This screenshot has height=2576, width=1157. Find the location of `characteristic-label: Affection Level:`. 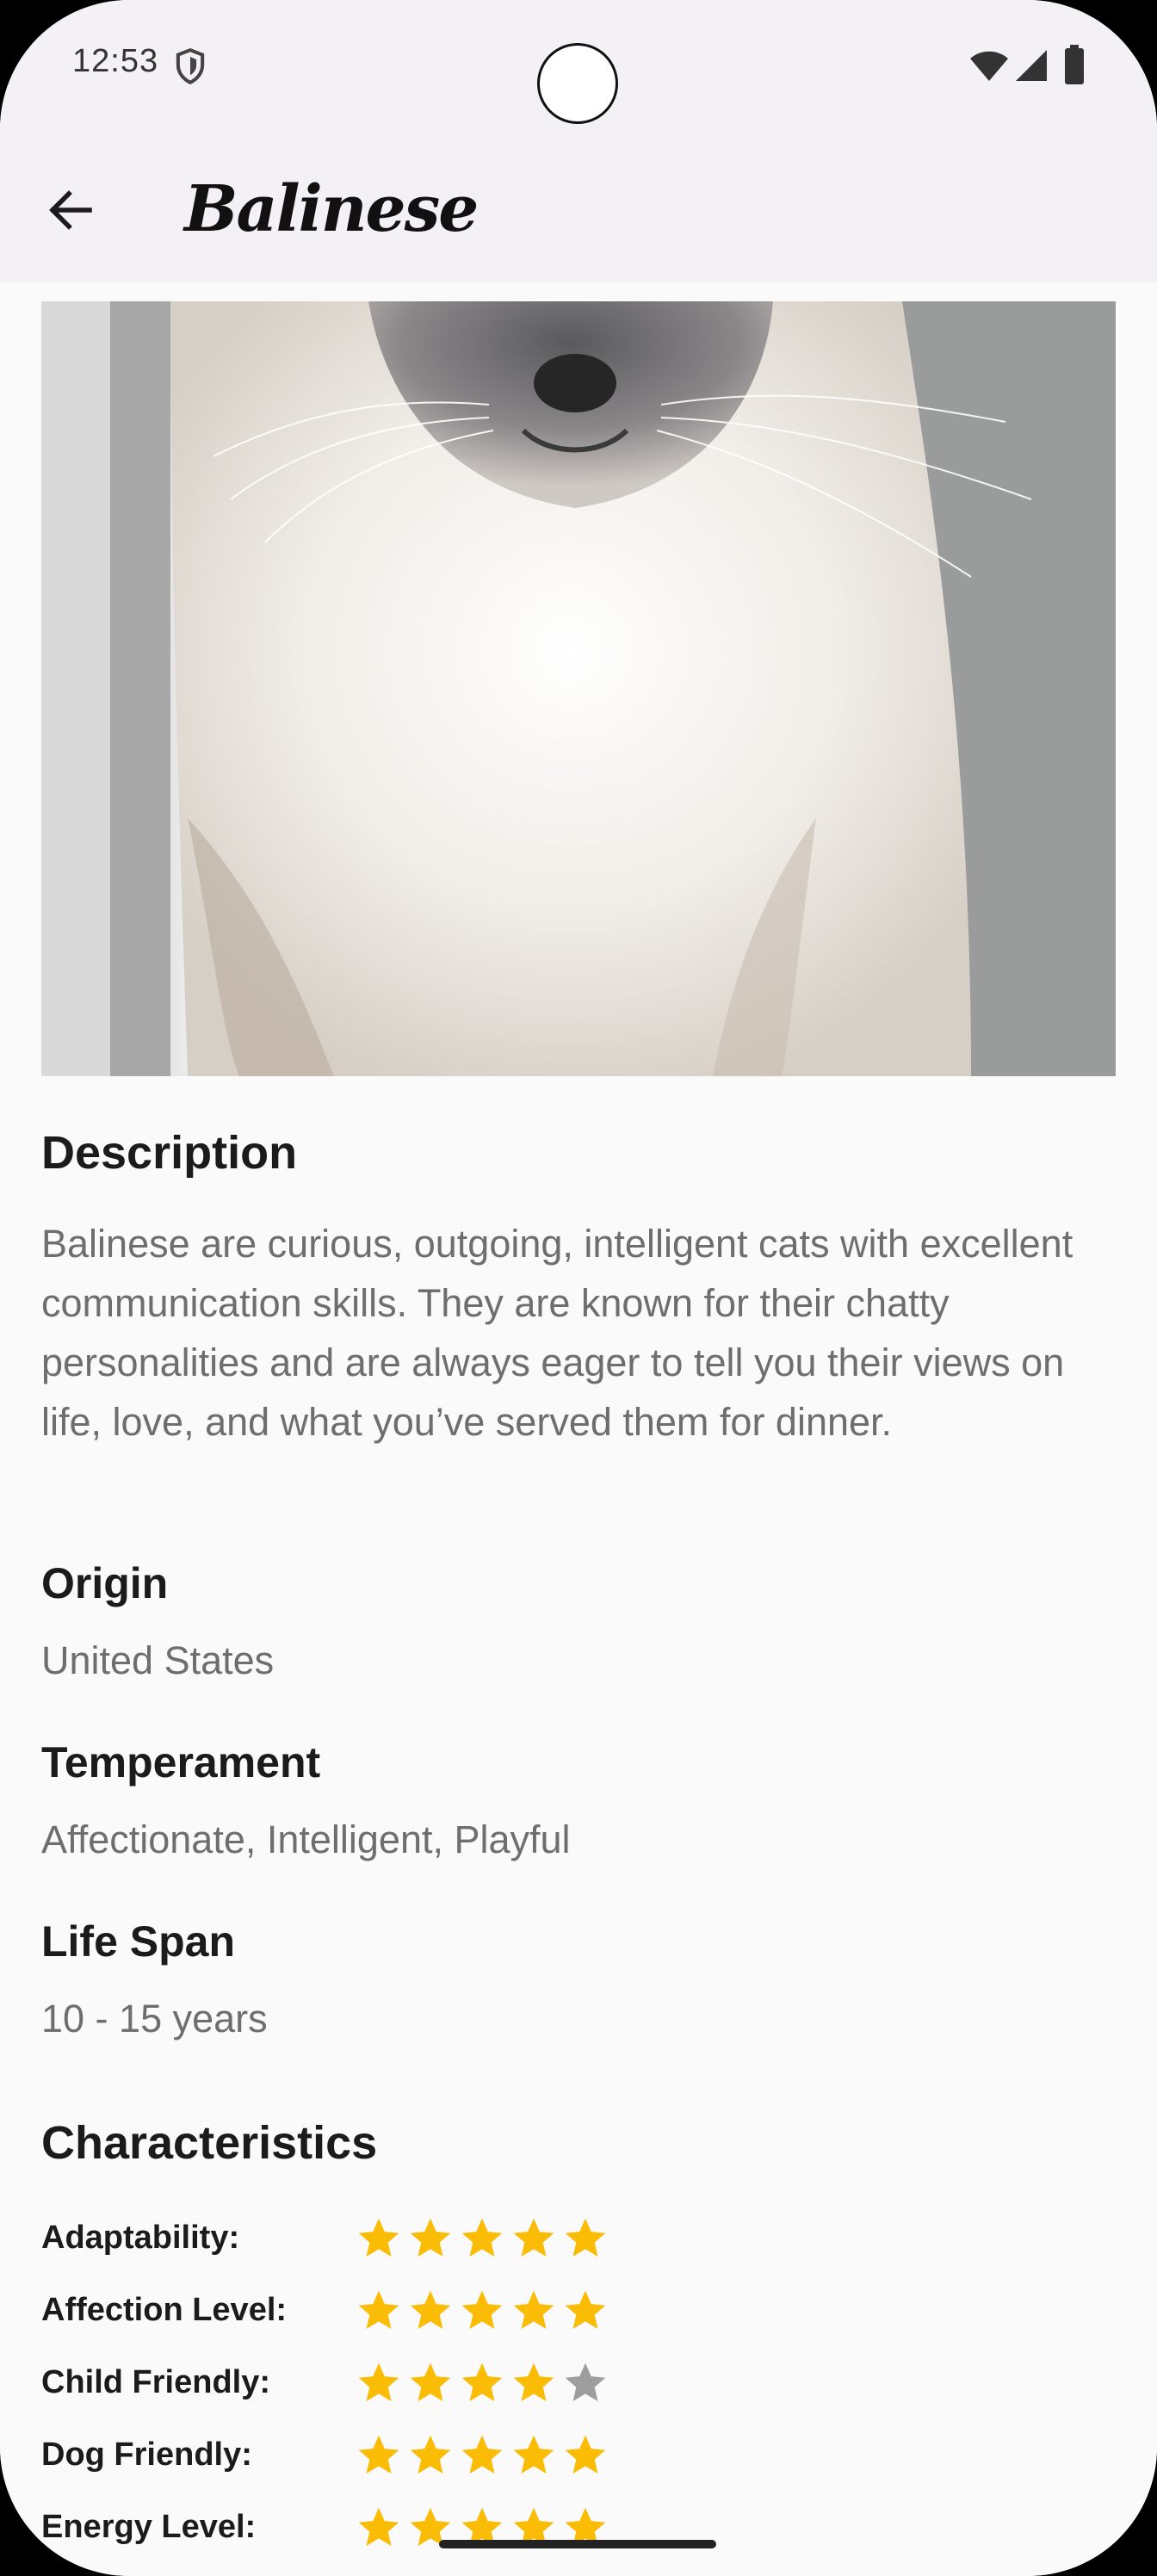

characteristic-label: Affection Level: is located at coordinates (165, 2310).